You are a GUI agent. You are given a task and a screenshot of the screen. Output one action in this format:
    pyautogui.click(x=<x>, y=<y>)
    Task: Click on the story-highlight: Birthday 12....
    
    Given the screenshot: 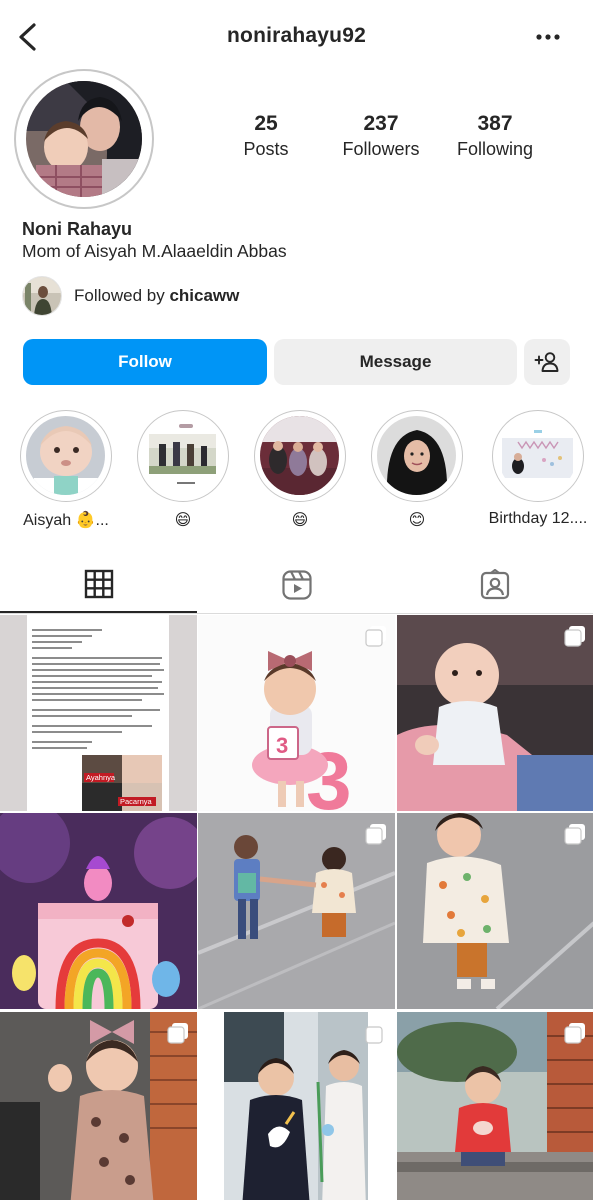 What is the action you would take?
    pyautogui.click(x=538, y=469)
    